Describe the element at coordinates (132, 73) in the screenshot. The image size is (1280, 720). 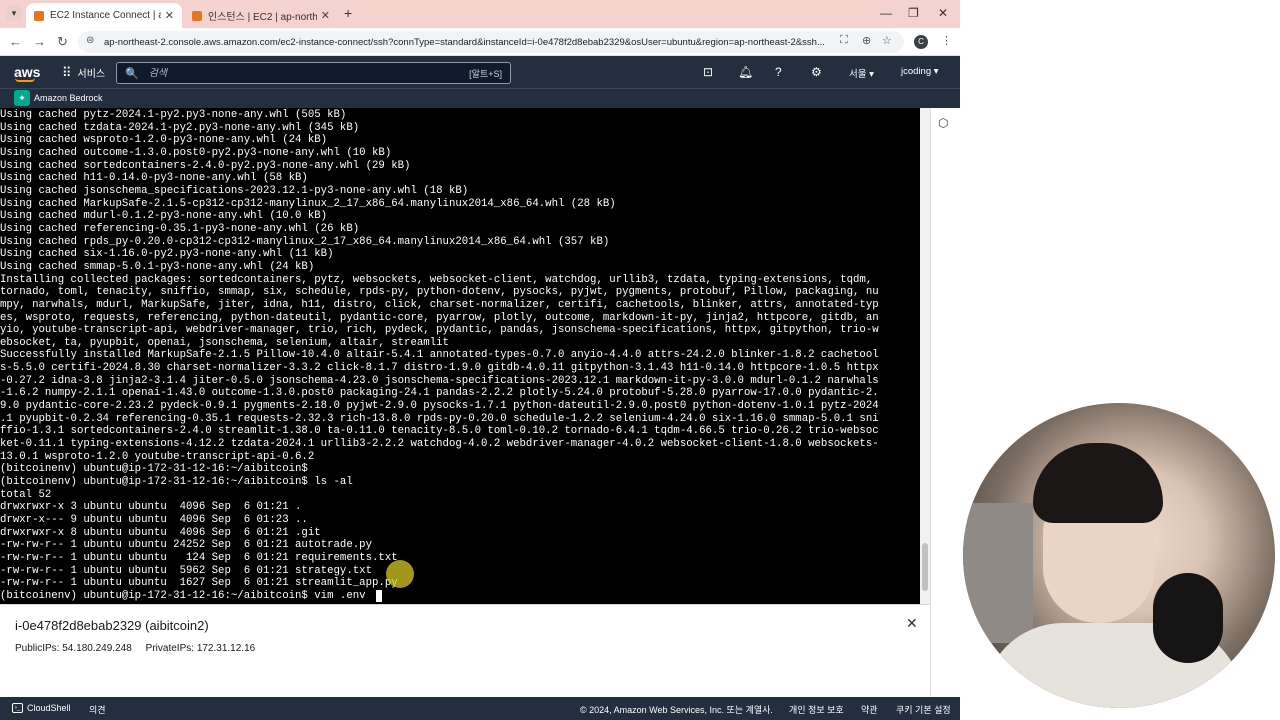
I see `search-icon: 🔍` at that location.